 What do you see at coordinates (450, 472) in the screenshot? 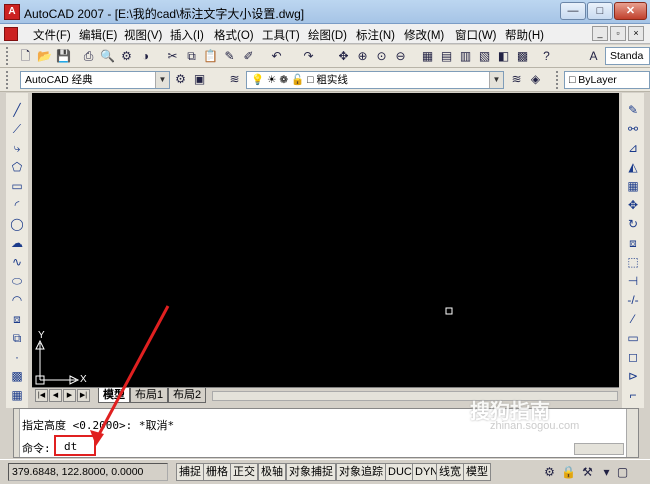
I see `lineweight-toggle: 线宽` at bounding box center [450, 472].